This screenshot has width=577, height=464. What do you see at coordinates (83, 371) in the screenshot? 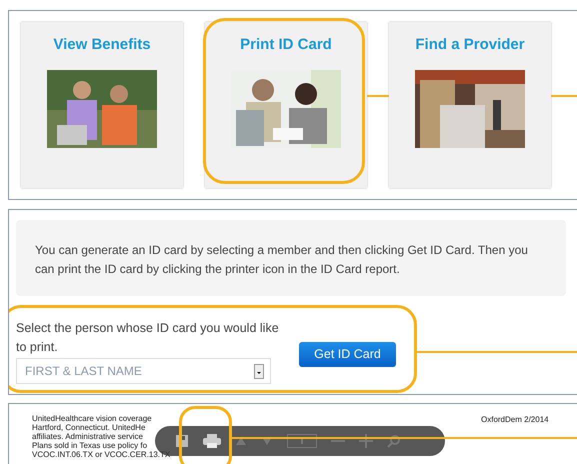
I see `select-placeholder: FIRST & LAST NAME` at bounding box center [83, 371].